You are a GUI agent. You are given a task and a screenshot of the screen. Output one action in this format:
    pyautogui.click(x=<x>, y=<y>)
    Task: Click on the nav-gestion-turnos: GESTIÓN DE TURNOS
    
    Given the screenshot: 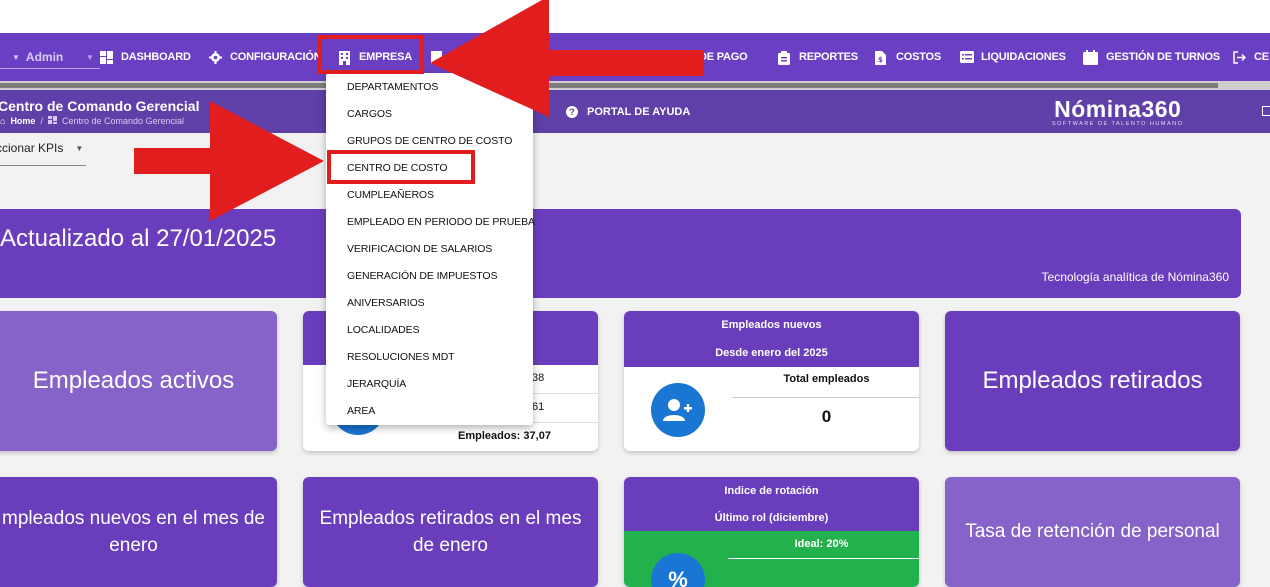 What is the action you would take?
    pyautogui.click(x=1151, y=57)
    